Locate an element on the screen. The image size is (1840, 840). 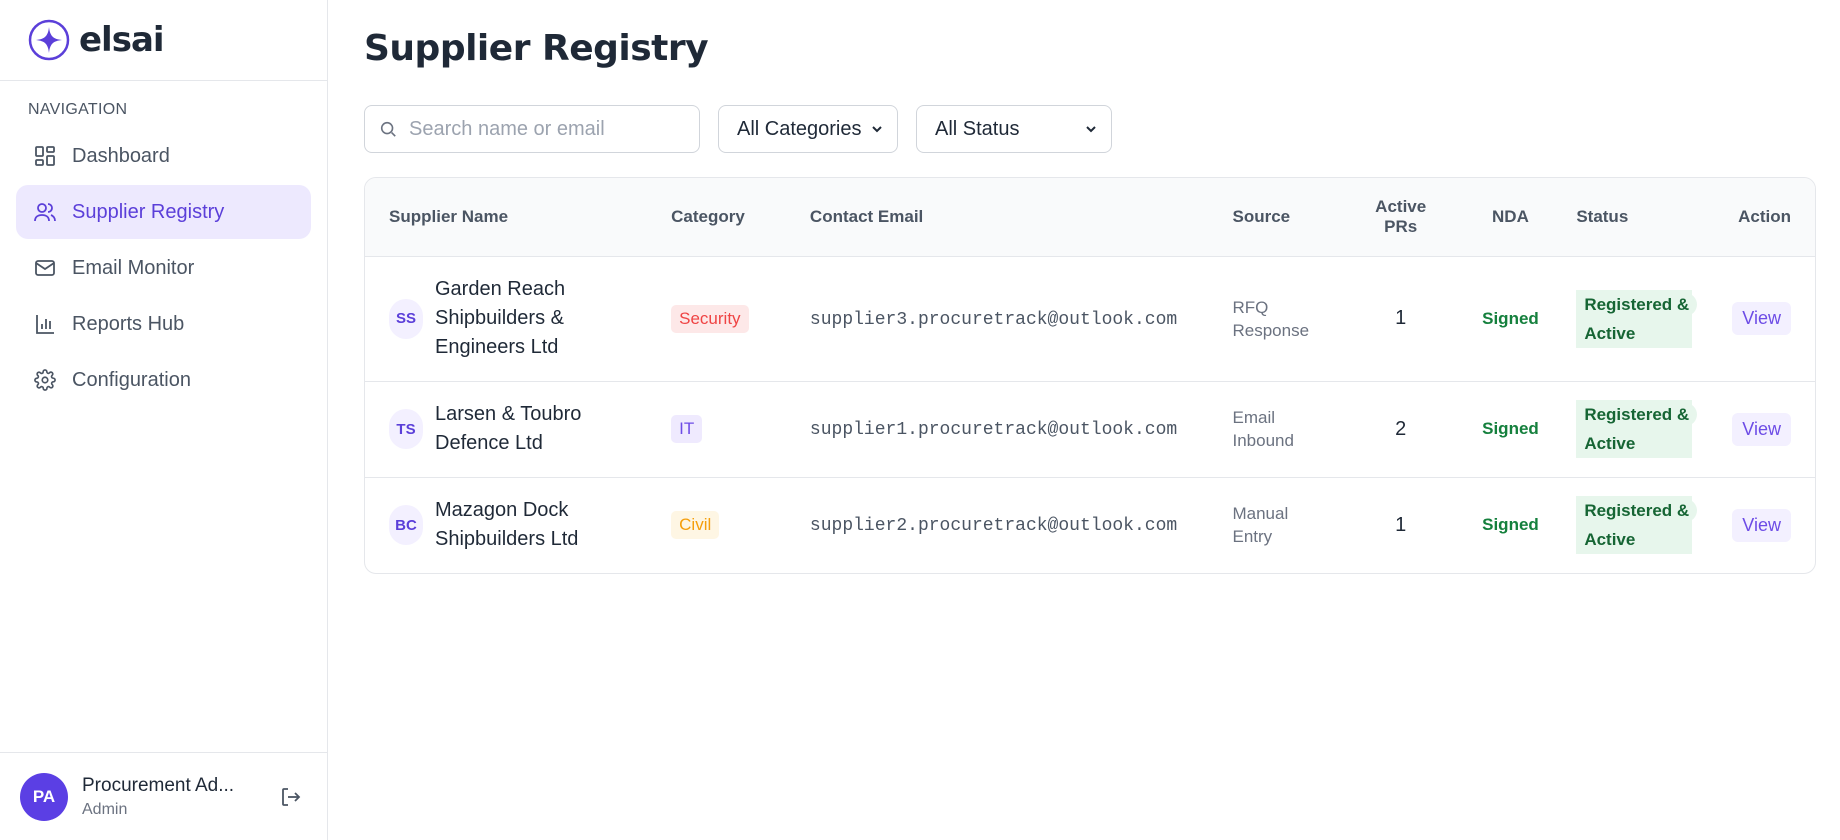
category-select: All Categories is located at coordinates (808, 129).